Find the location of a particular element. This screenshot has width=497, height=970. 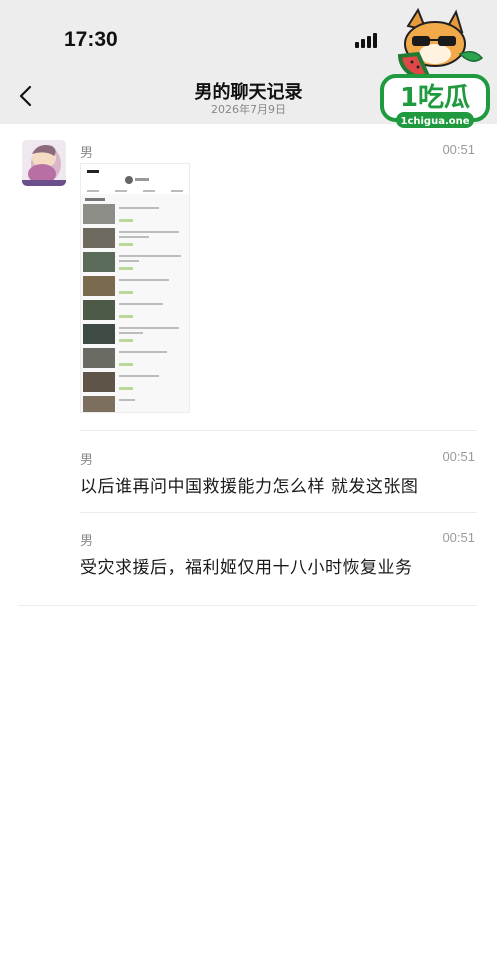

status-time: 17:30 is located at coordinates (91, 39).